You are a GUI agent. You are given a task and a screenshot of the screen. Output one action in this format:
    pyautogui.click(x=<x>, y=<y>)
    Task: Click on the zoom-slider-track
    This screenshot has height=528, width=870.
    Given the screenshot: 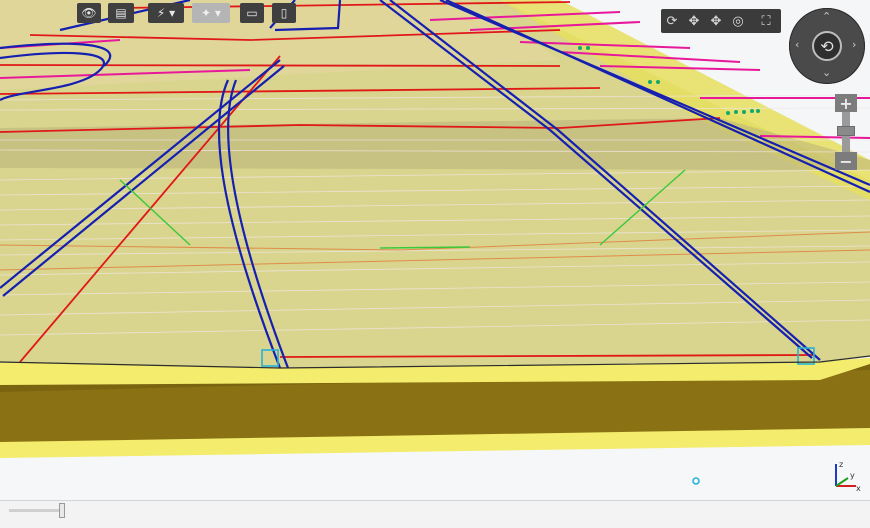 What is the action you would take?
    pyautogui.click(x=846, y=132)
    